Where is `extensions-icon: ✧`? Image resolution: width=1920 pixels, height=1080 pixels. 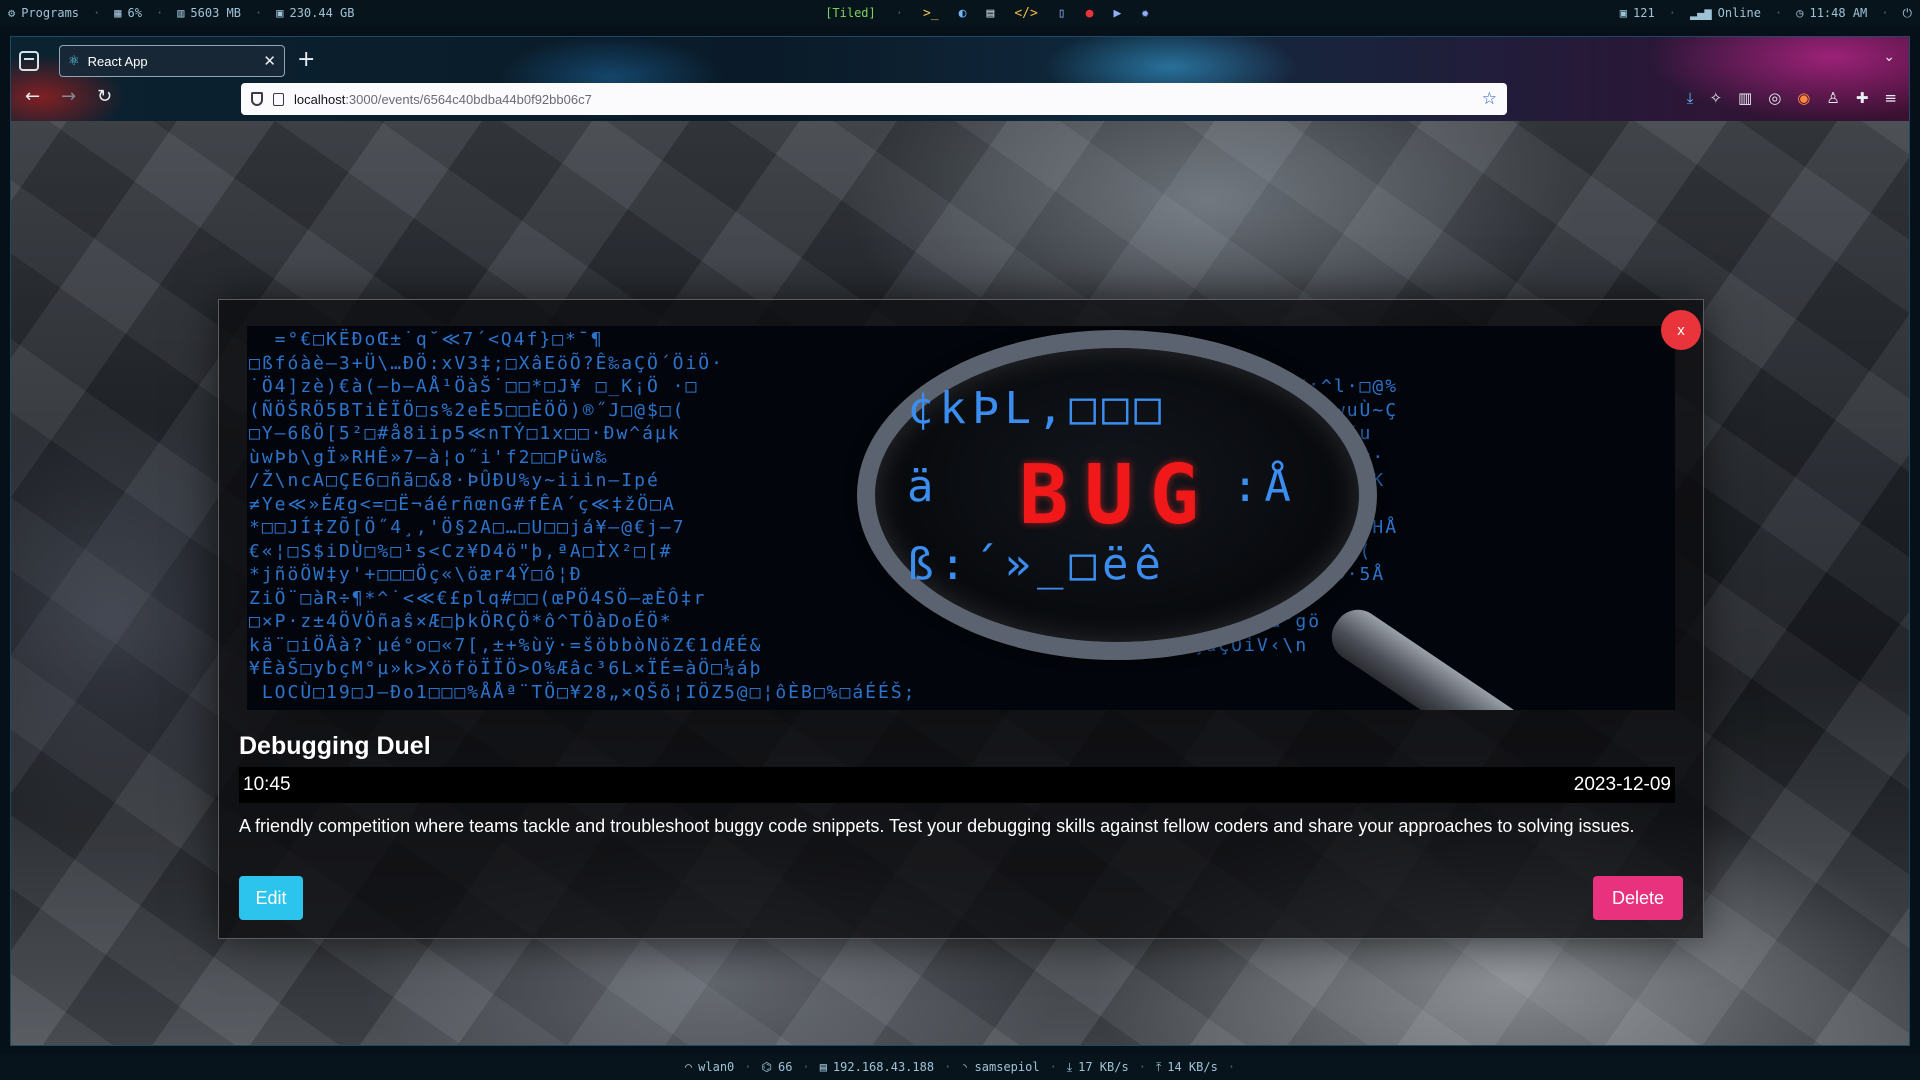
extensions-icon: ✧ is located at coordinates (1715, 98).